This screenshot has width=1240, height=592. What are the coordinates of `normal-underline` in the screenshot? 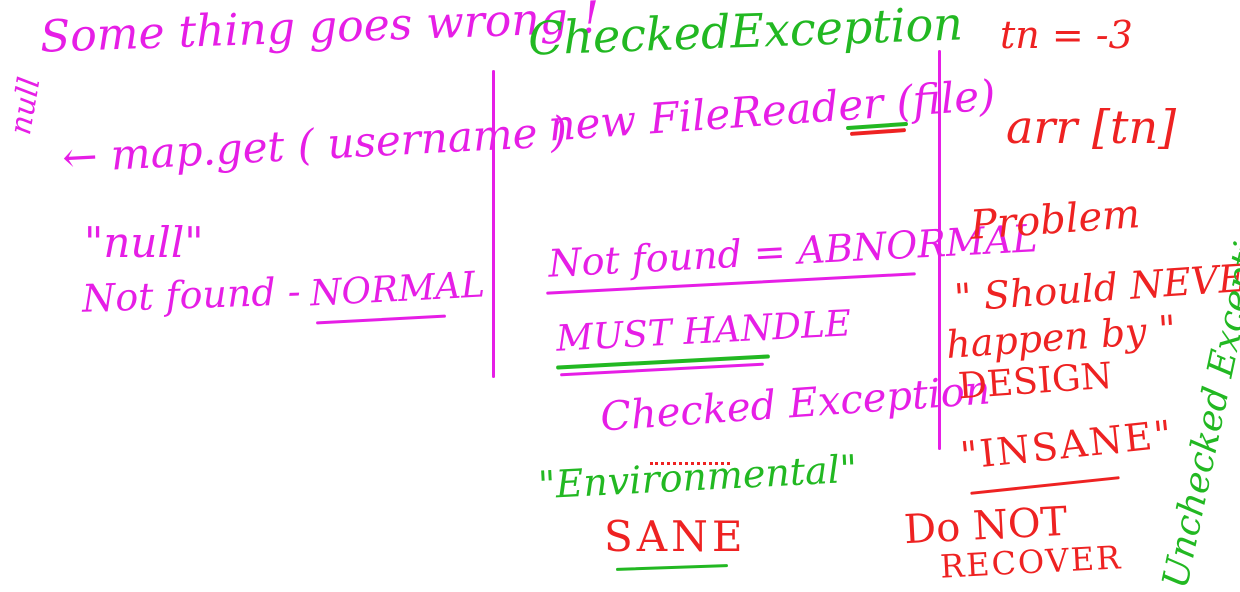 It's located at (381, 319).